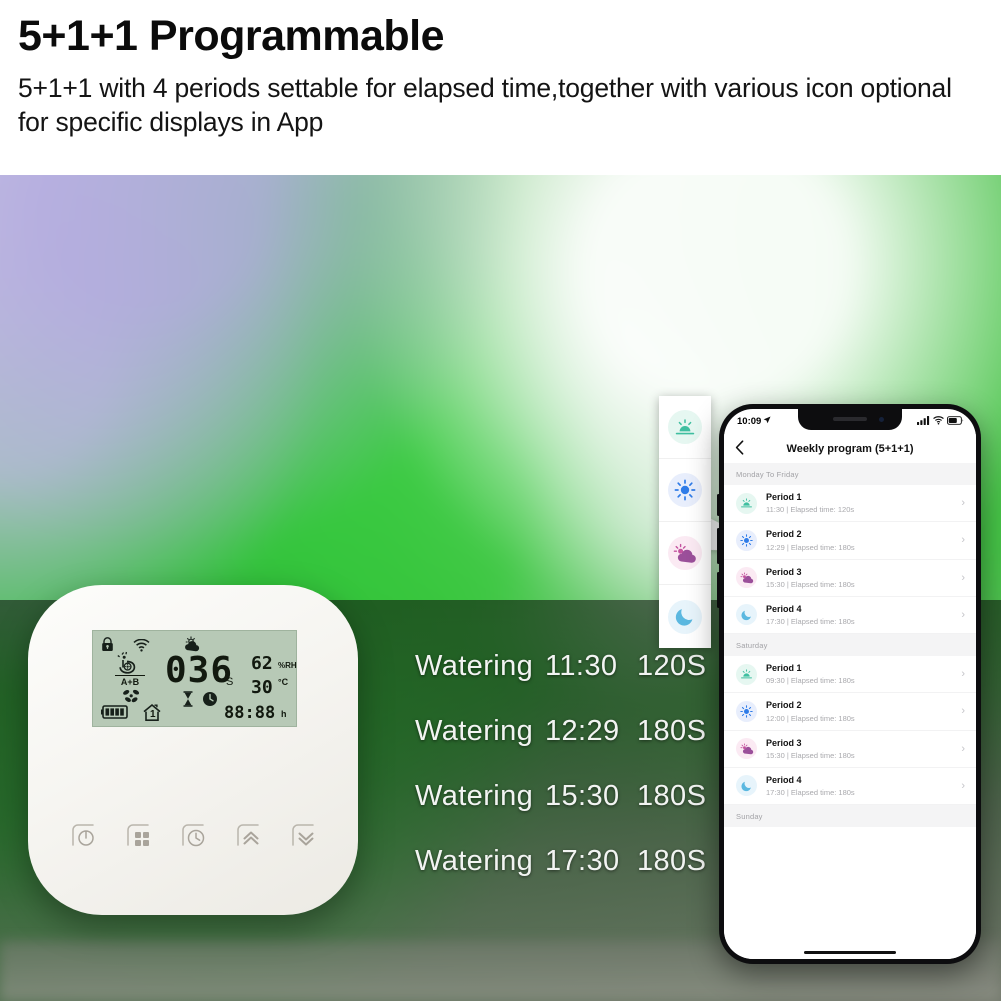 The height and width of the screenshot is (1001, 1001). I want to click on up-button, so click(248, 835).